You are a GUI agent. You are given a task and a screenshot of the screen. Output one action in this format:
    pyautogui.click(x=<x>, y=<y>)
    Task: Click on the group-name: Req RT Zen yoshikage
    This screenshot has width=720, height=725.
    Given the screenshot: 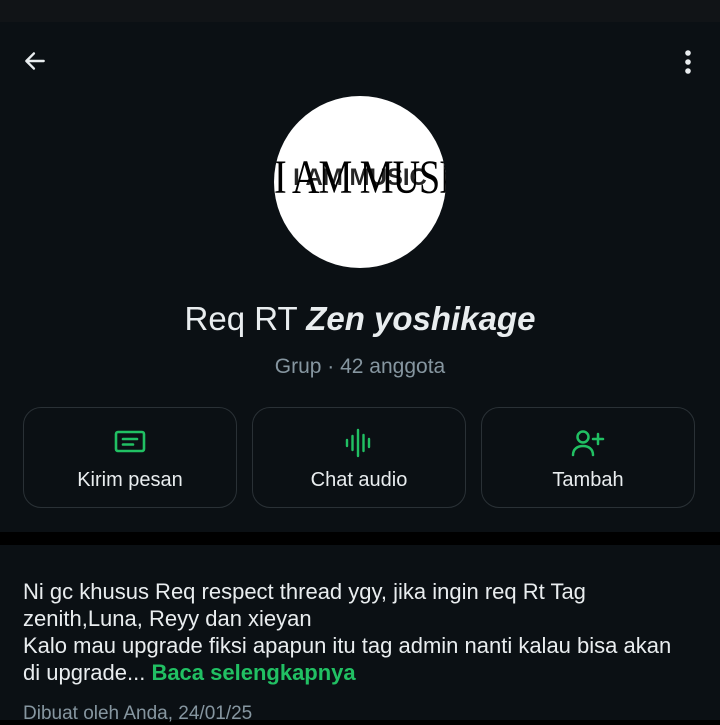 What is the action you would take?
    pyautogui.click(x=360, y=319)
    